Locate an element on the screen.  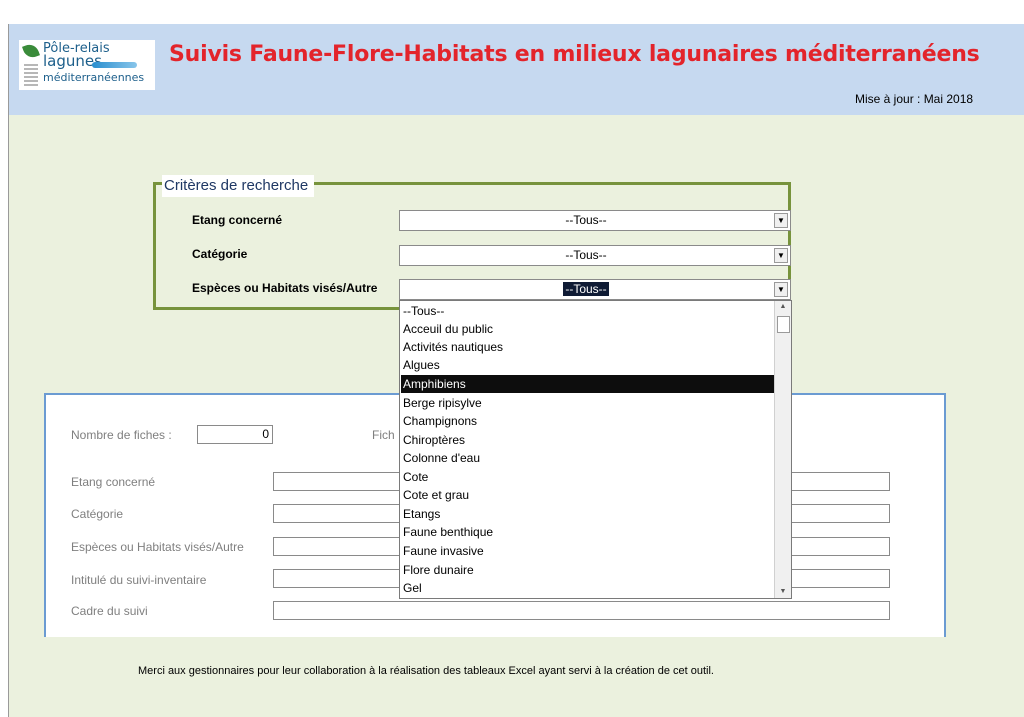
fiche-label: Fich is located at coordinates (383, 435).